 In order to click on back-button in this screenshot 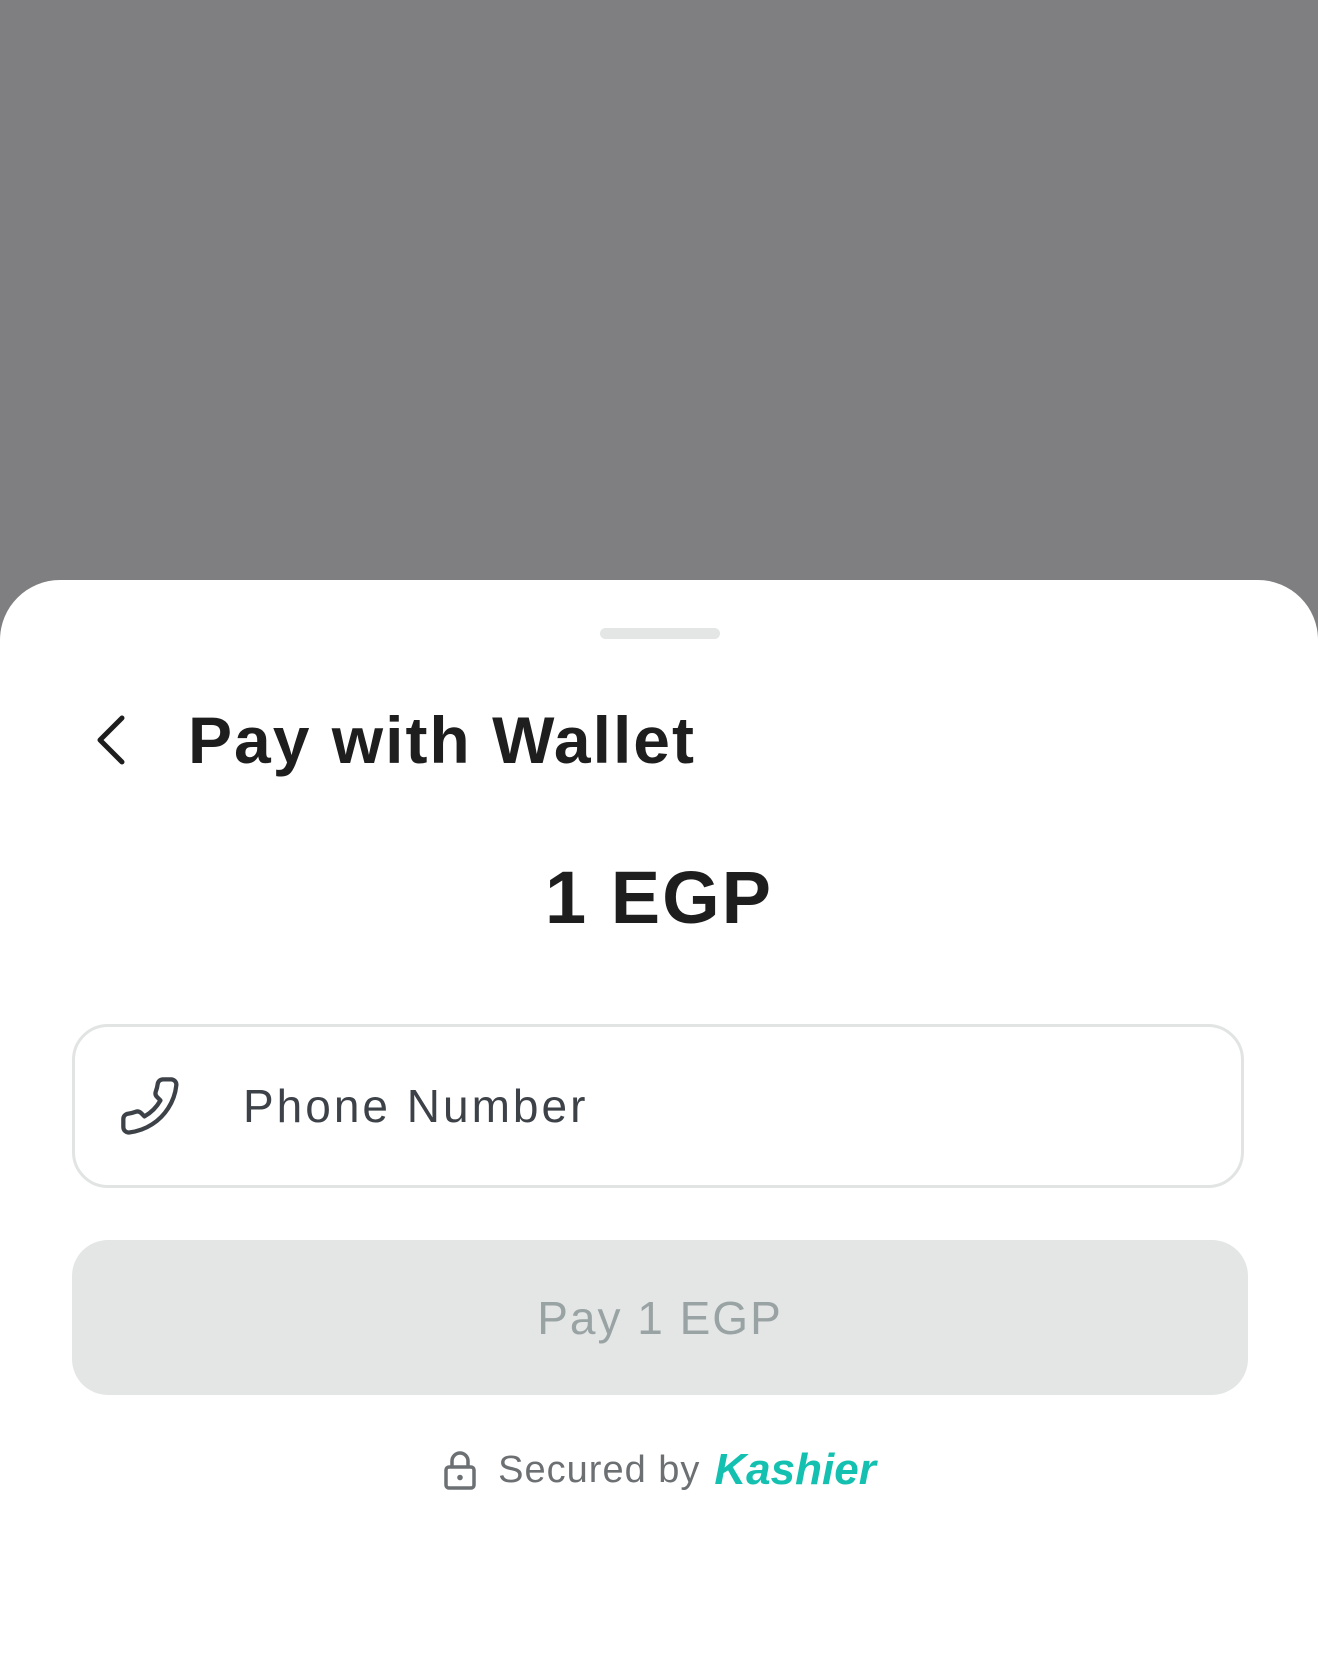, I will do `click(110, 740)`.